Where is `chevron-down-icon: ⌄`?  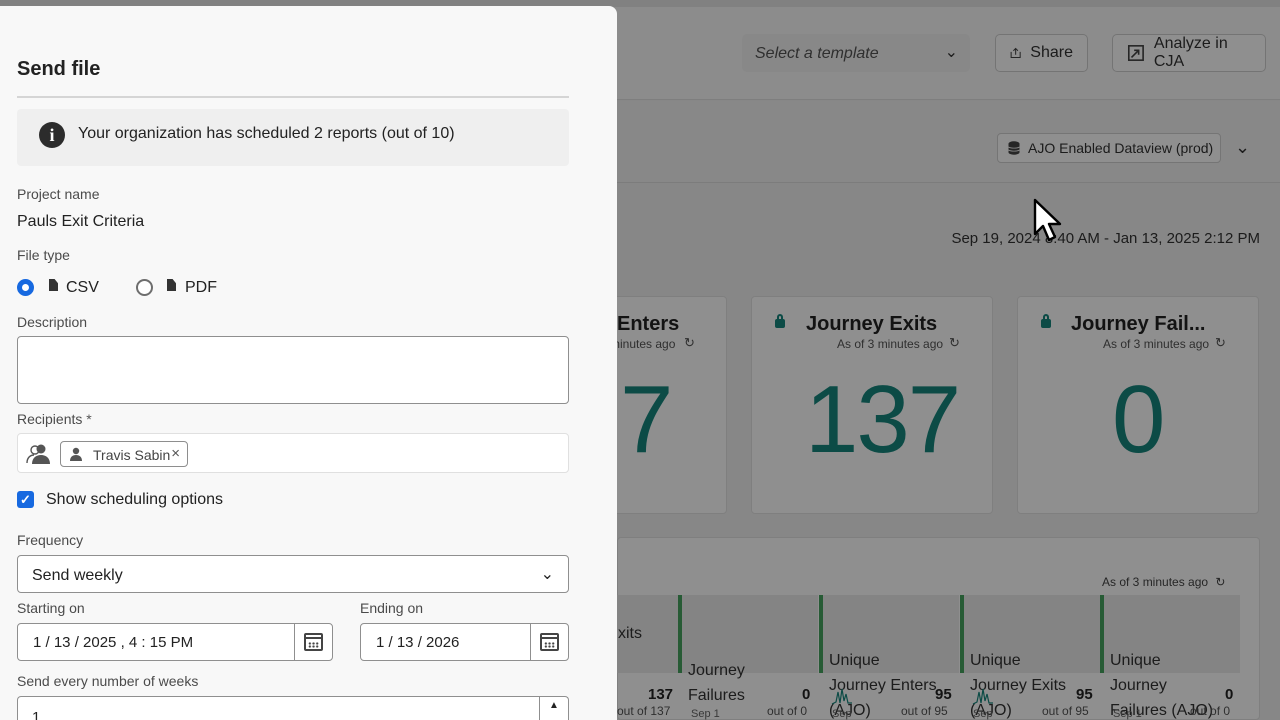 chevron-down-icon: ⌄ is located at coordinates (547, 574).